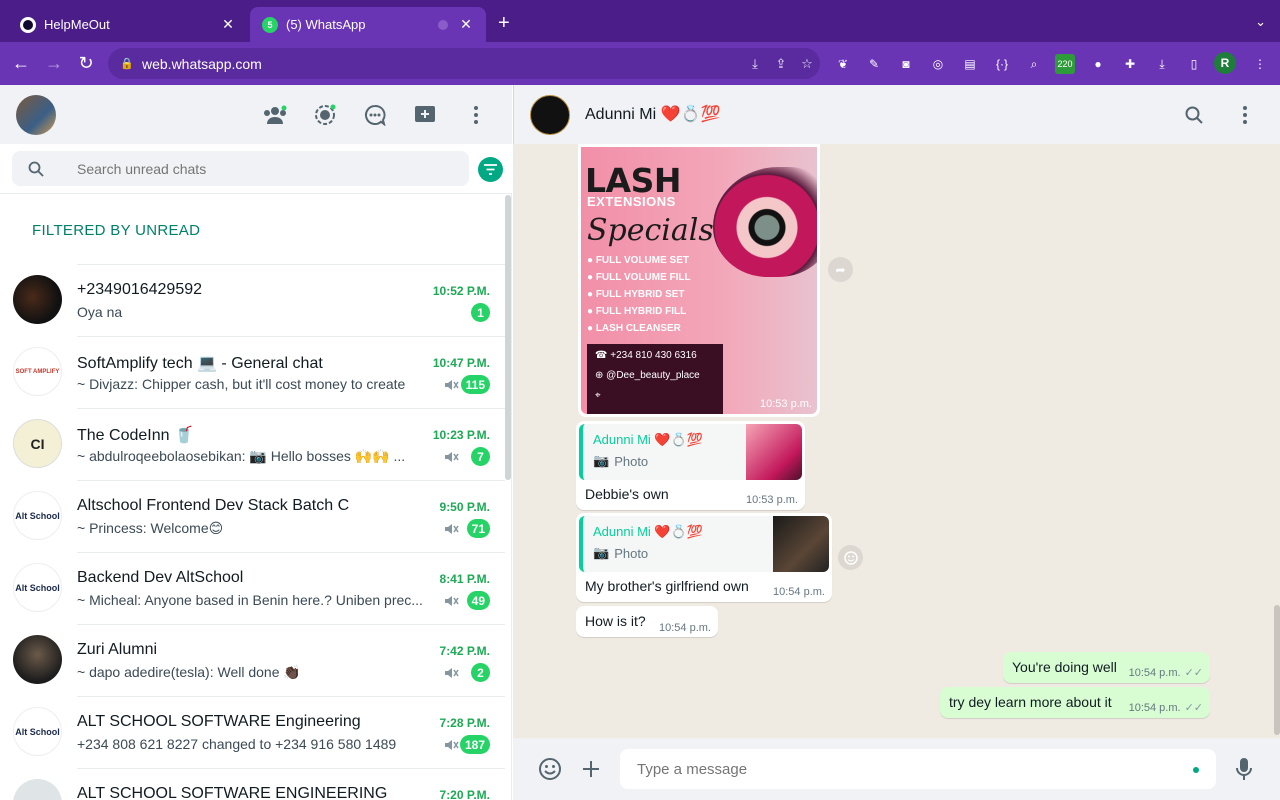  Describe the element at coordinates (650, 230) in the screenshot. I see `poster-script-heading: Specials` at that location.